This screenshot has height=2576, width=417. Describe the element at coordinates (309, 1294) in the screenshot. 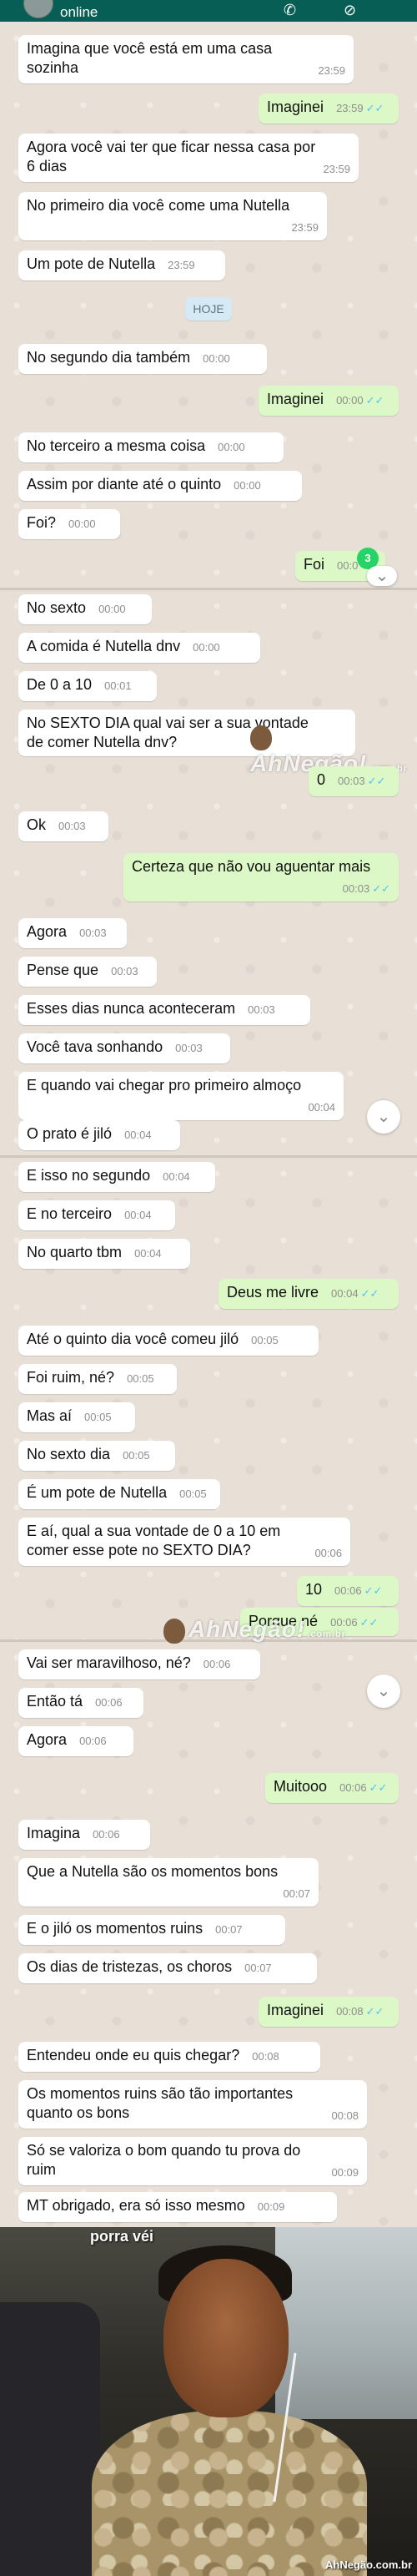

I see `message-outgoing: Deus me livre 00:04 ✓✓` at that location.